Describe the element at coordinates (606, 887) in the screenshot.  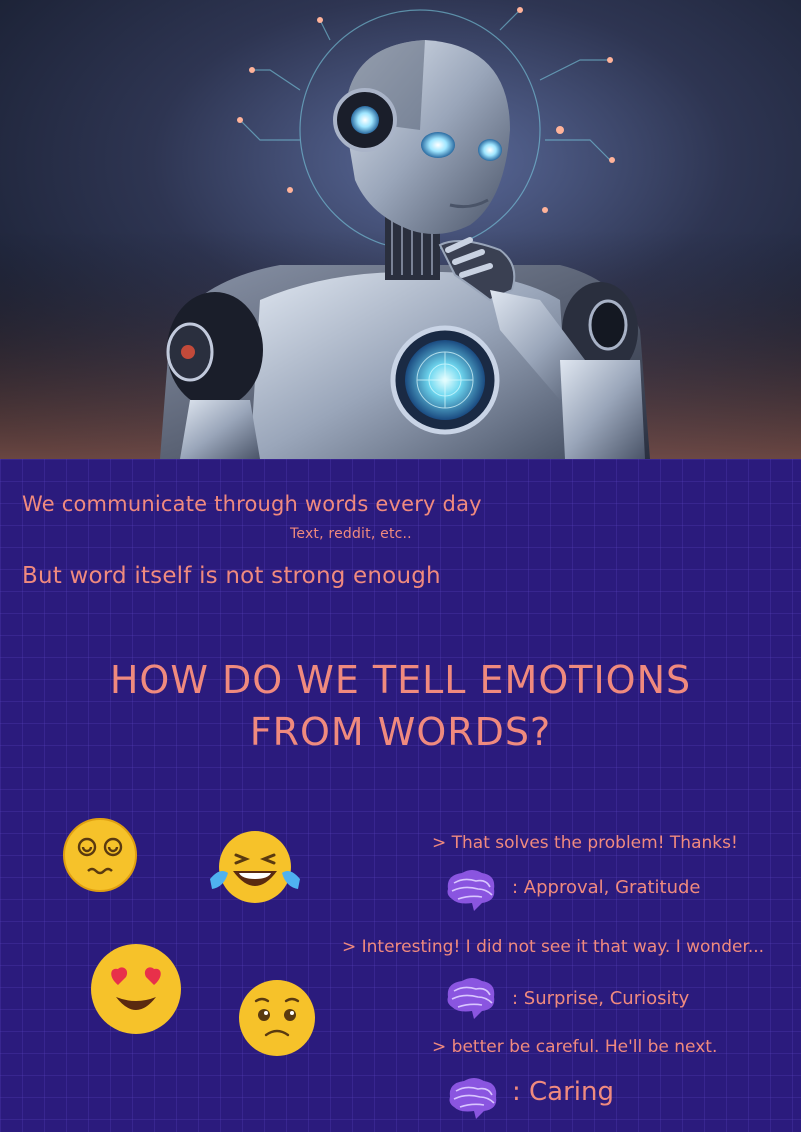
I see `emotion-label: : Approval, Gratitude` at that location.